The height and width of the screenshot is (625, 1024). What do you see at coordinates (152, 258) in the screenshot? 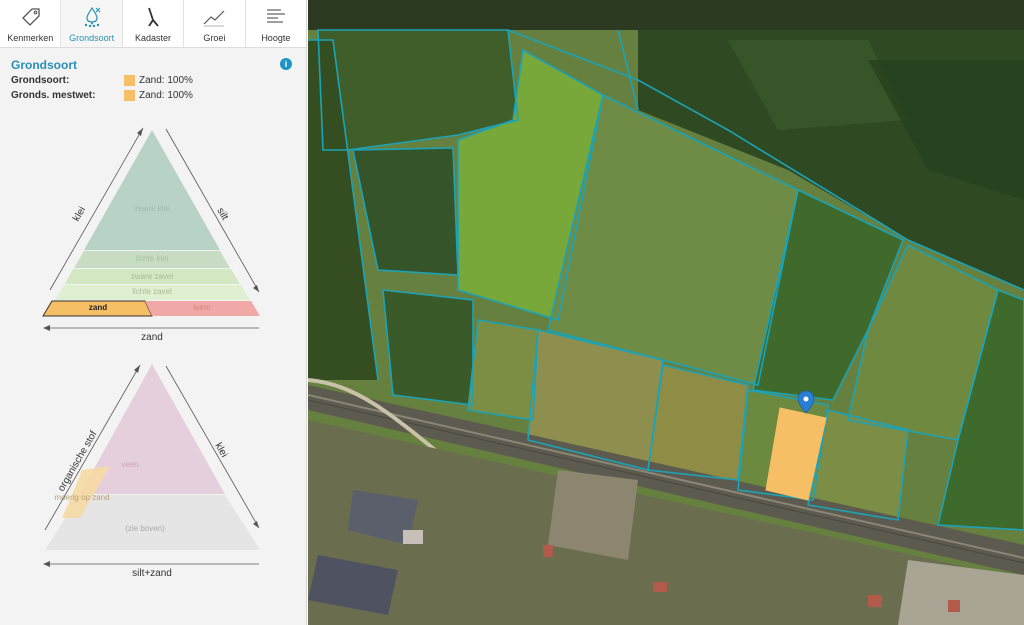
I see `label-lichte-klei: lichte klei` at bounding box center [152, 258].